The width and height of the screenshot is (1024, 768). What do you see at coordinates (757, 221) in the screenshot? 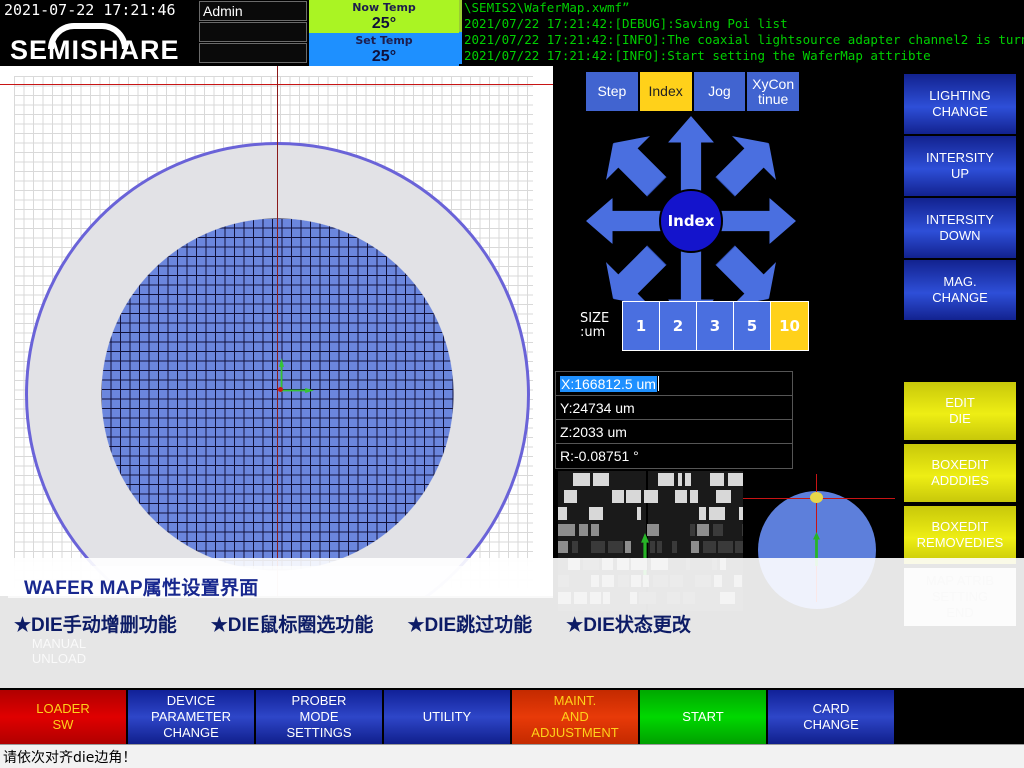
I see `arrow-right-icon` at bounding box center [757, 221].